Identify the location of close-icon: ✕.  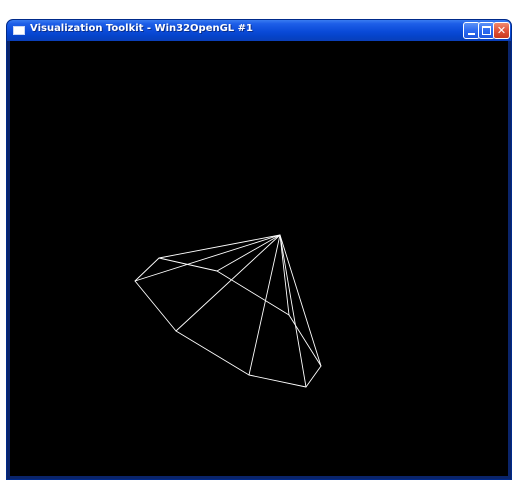
(501, 30).